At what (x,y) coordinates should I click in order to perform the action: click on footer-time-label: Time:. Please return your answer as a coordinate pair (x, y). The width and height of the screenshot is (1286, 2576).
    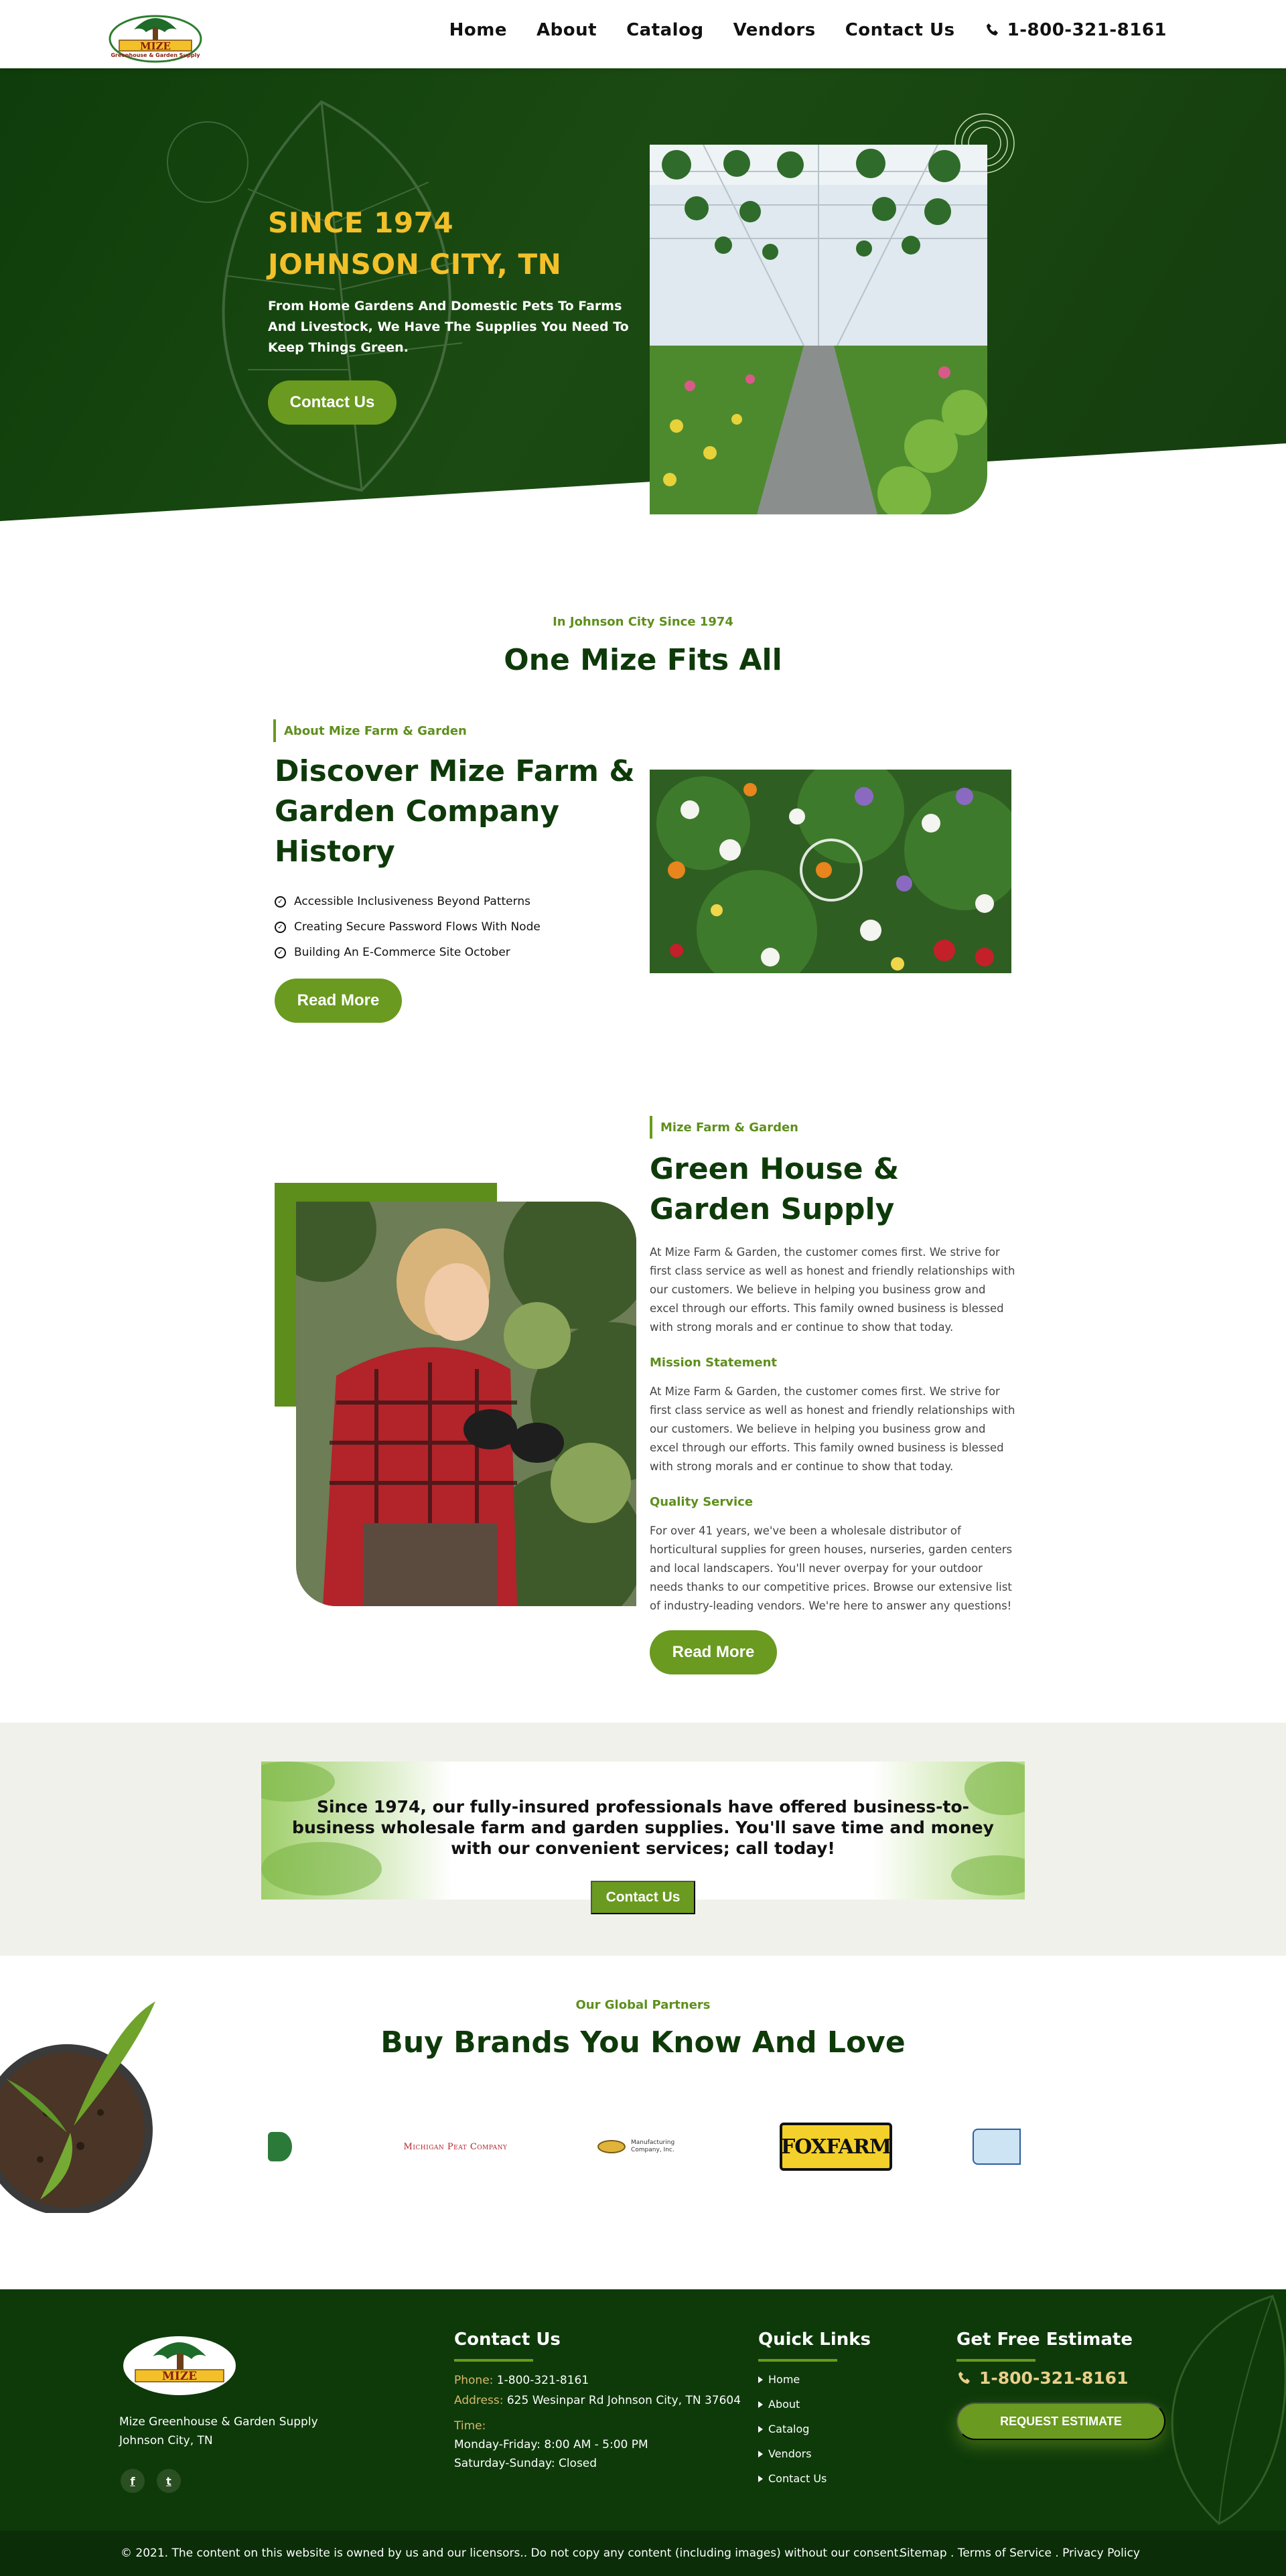
    Looking at the image, I should click on (470, 2426).